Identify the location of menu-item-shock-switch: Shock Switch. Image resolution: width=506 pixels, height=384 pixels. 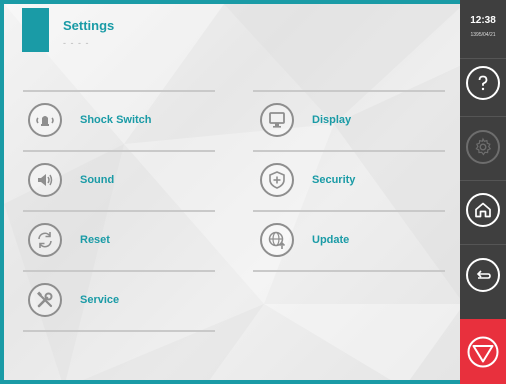
(90, 120).